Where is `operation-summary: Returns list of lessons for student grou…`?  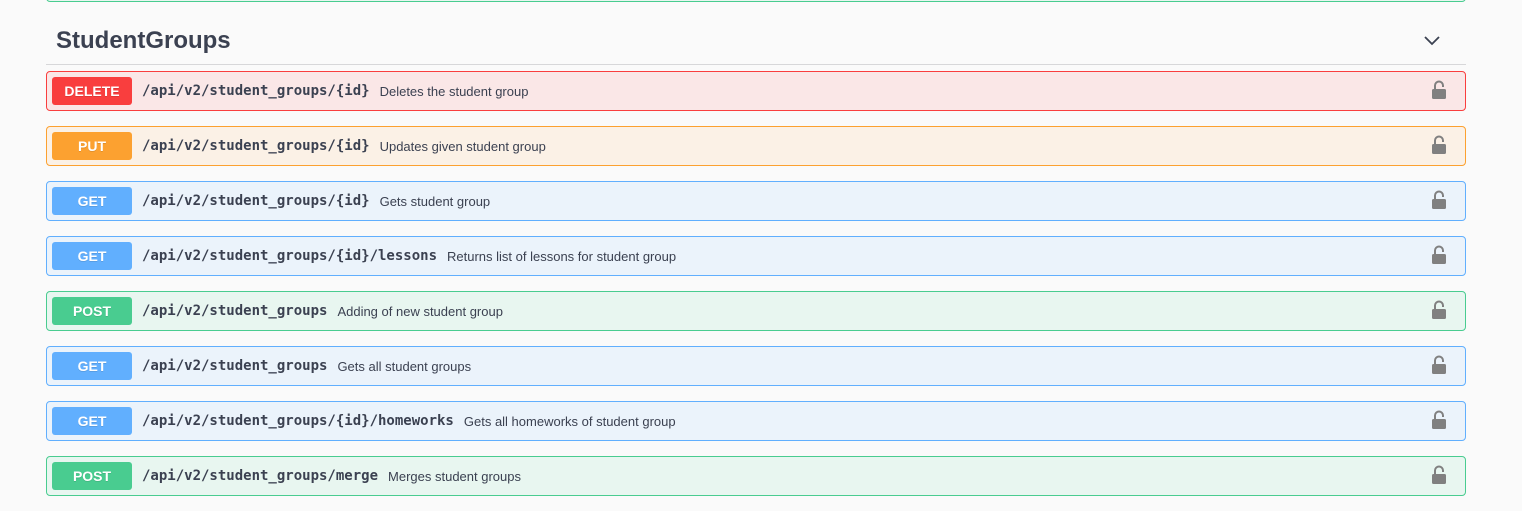 operation-summary: Returns list of lessons for student grou… is located at coordinates (562, 256).